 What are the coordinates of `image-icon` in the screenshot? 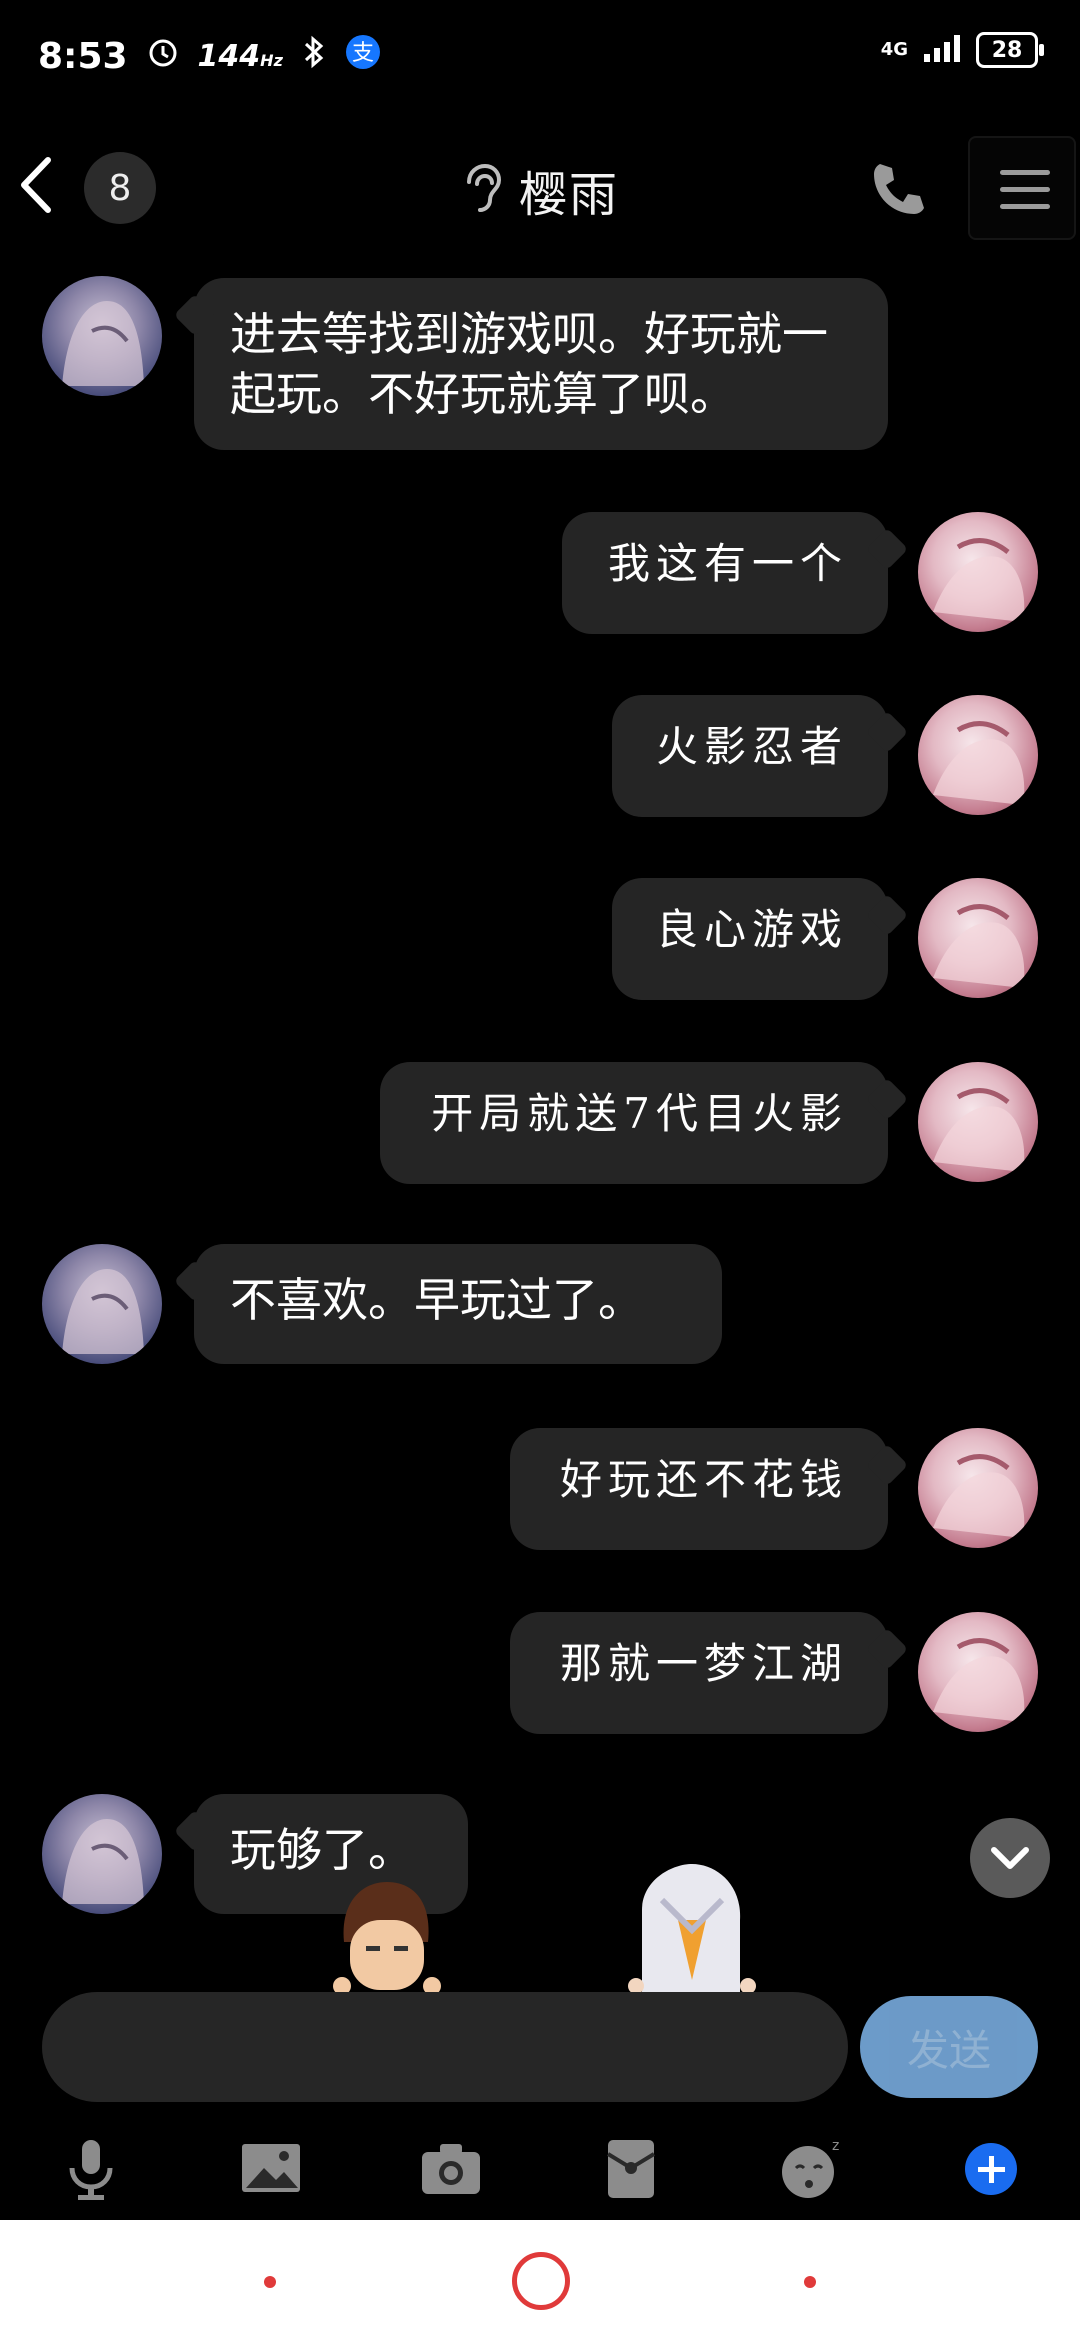 It's located at (271, 2169).